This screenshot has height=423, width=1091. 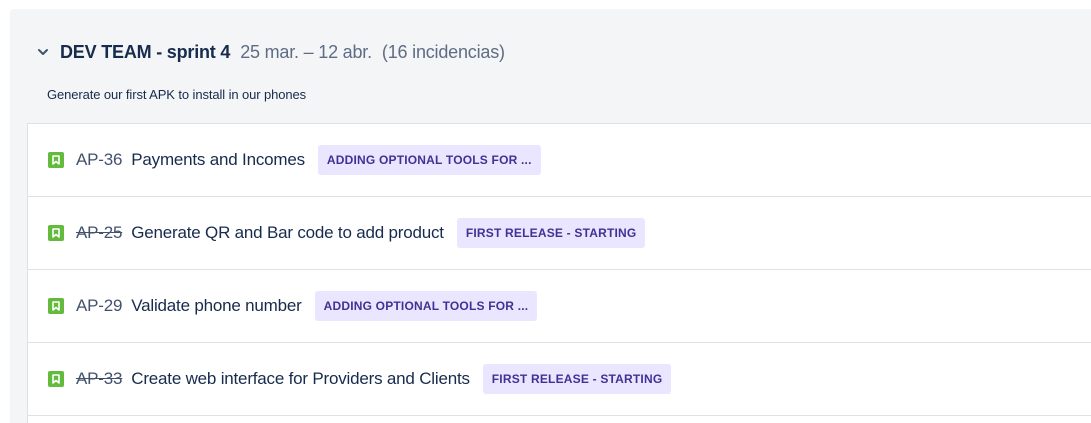 I want to click on issue-summary: Generate QR and Bar code to add product, so click(x=287, y=232).